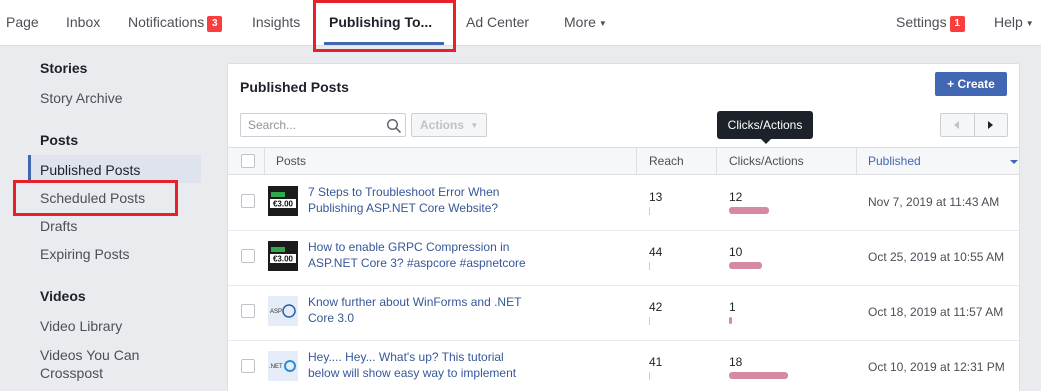 This screenshot has height=391, width=1041. I want to click on column-header-published: Published, so click(894, 161).